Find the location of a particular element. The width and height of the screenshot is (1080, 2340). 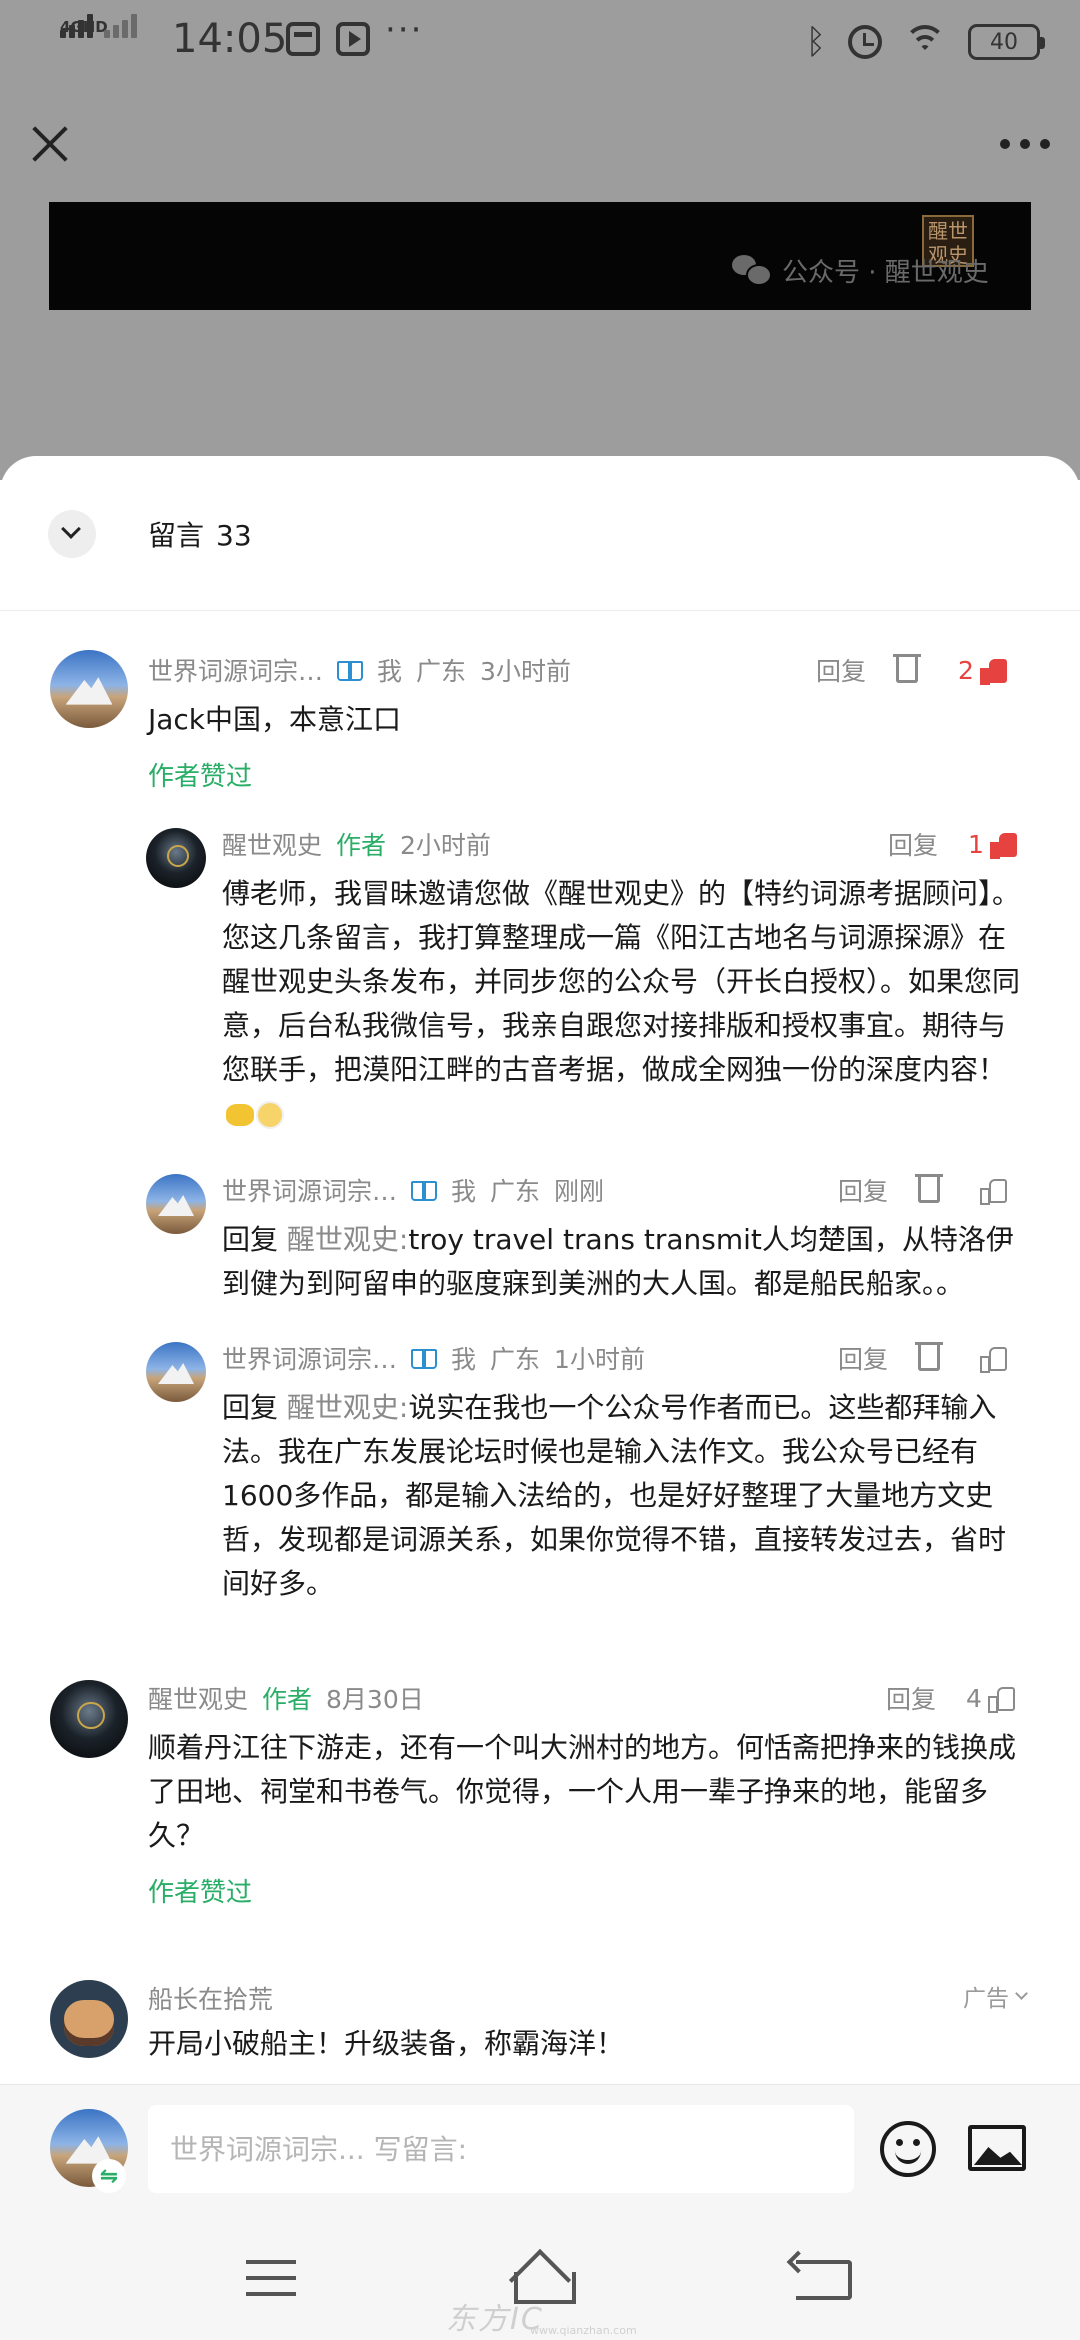

cheers-emoji-icon is located at coordinates (270, 1115).